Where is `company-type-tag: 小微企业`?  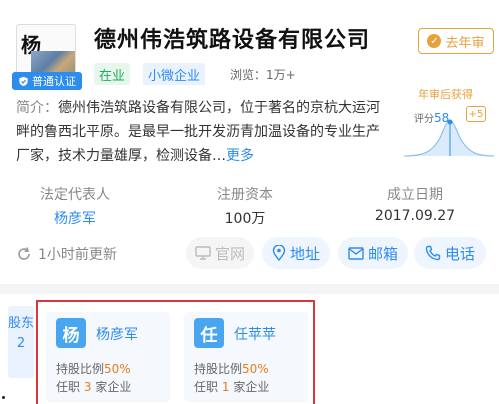
company-type-tag: 小微企业 is located at coordinates (174, 74).